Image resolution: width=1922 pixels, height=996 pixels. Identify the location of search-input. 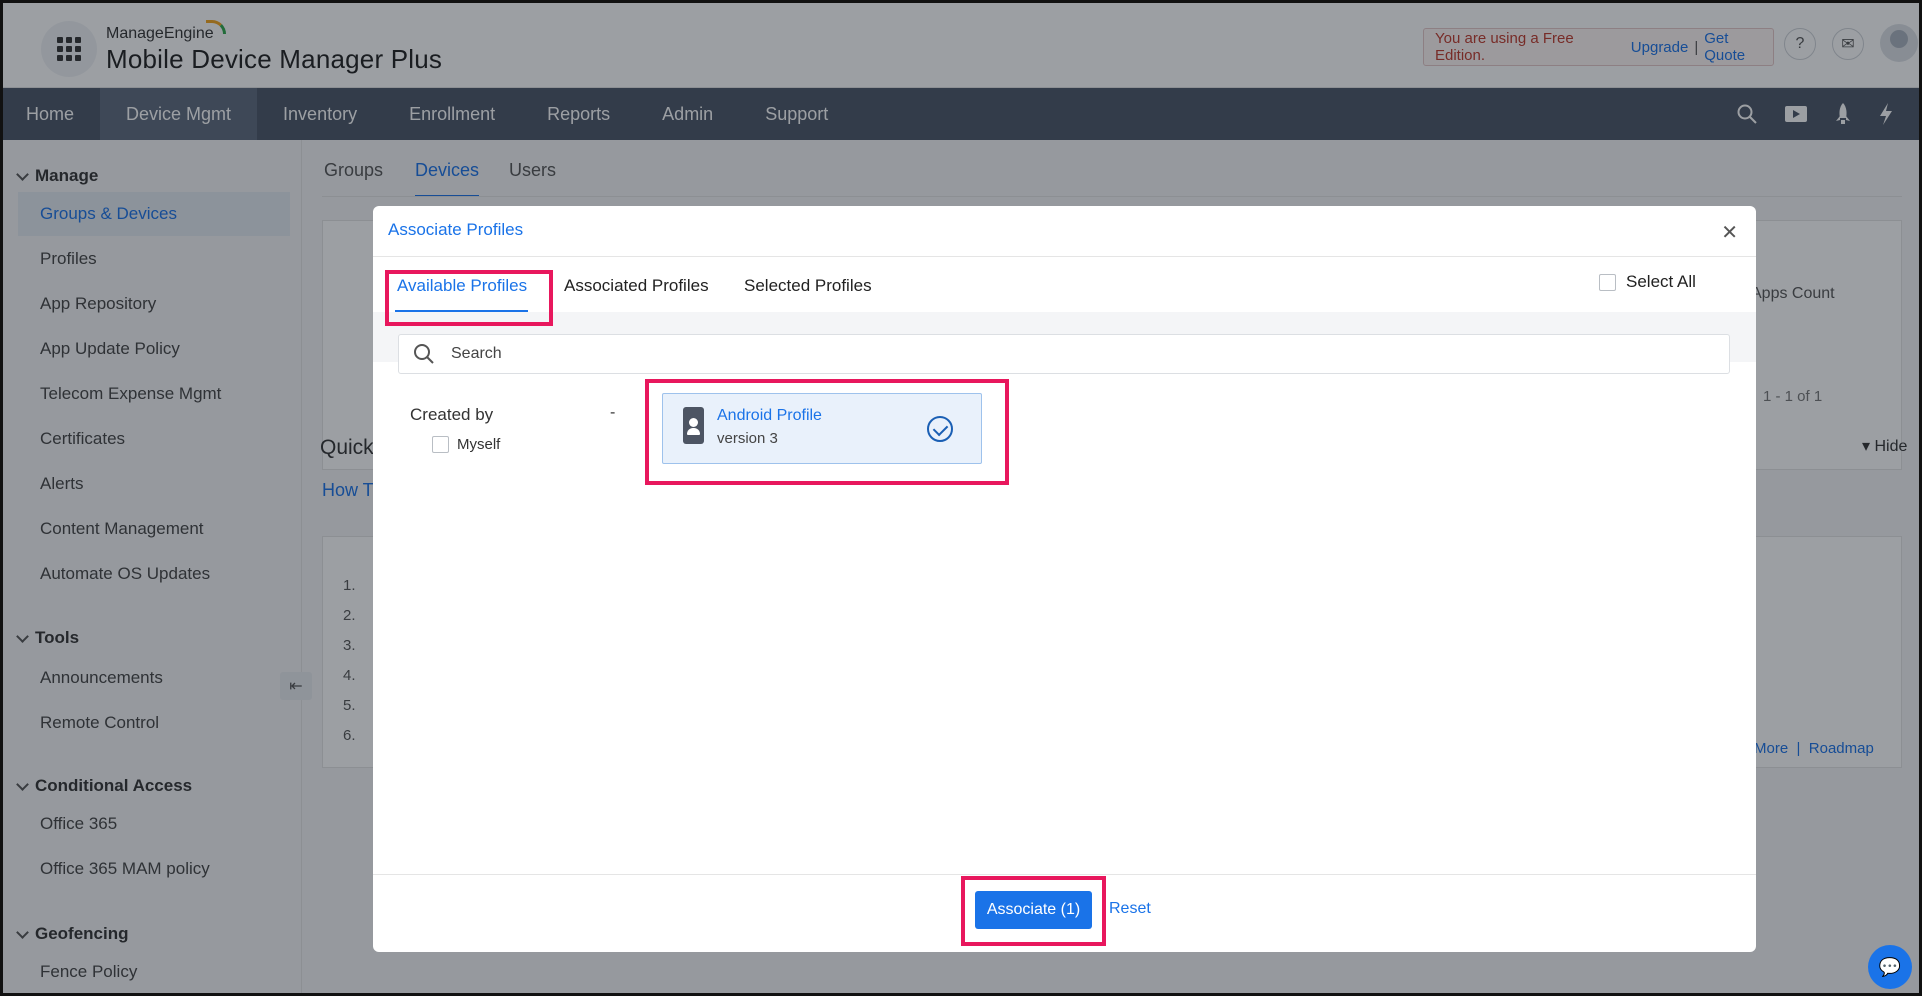
(1049, 354).